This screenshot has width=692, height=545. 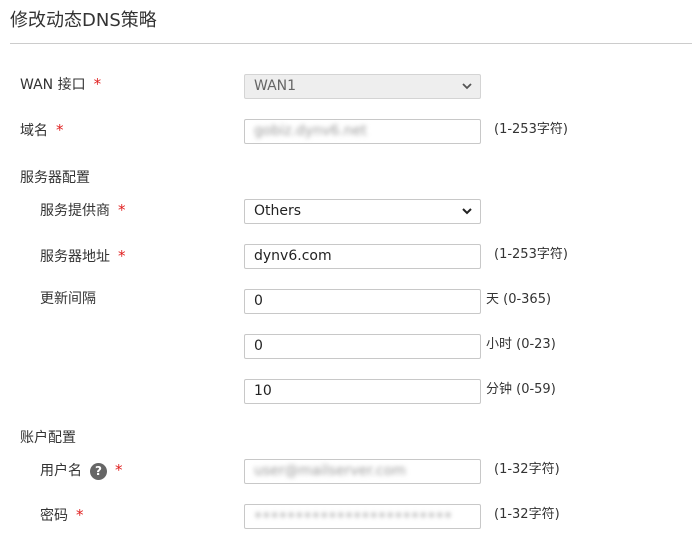 I want to click on wan-interface-select: WAN1, so click(x=362, y=86).